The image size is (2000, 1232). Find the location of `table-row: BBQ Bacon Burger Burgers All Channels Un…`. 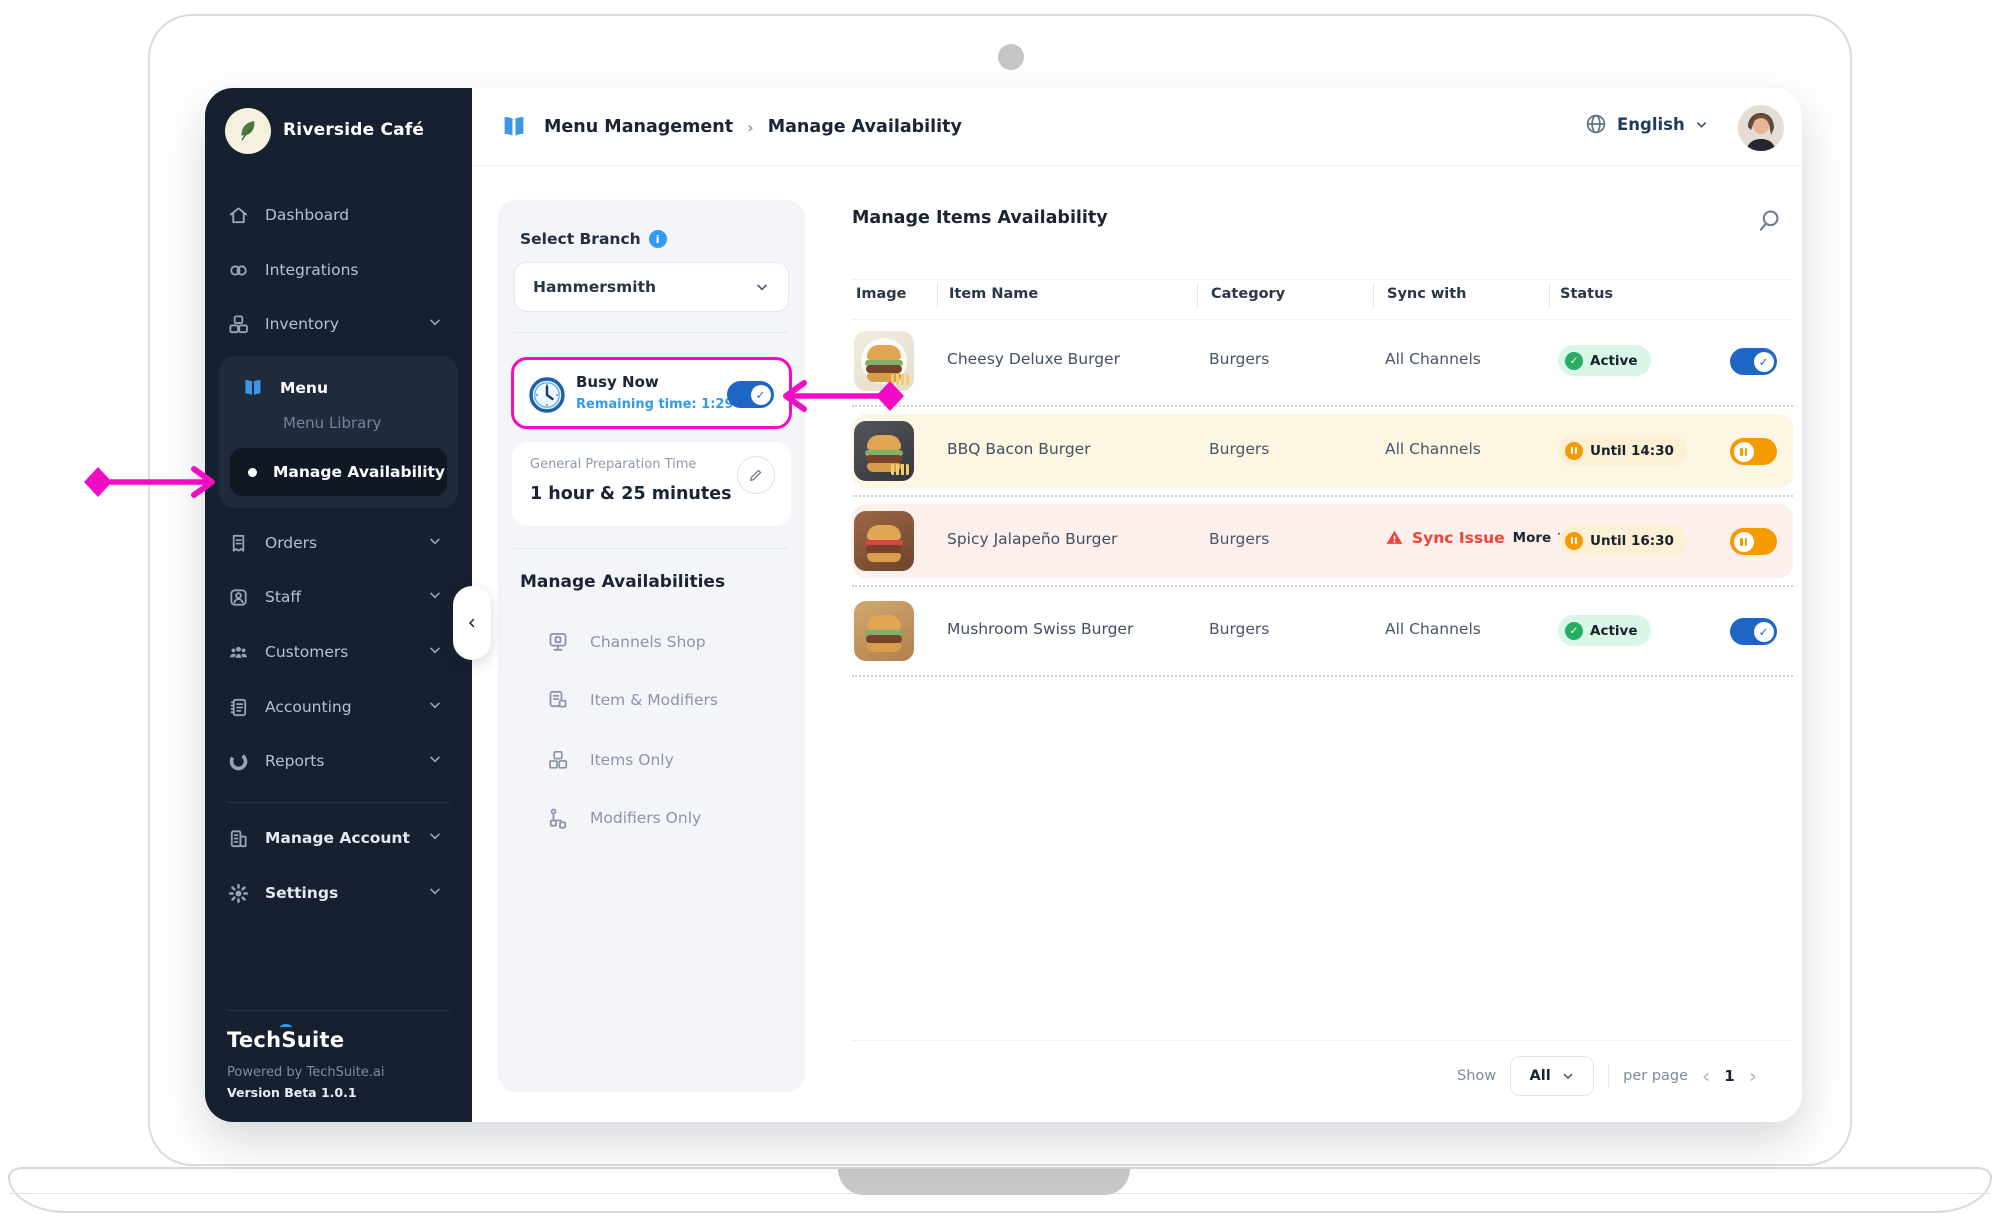

table-row: BBQ Bacon Burger Burgers All Channels Un… is located at coordinates (1322, 451).